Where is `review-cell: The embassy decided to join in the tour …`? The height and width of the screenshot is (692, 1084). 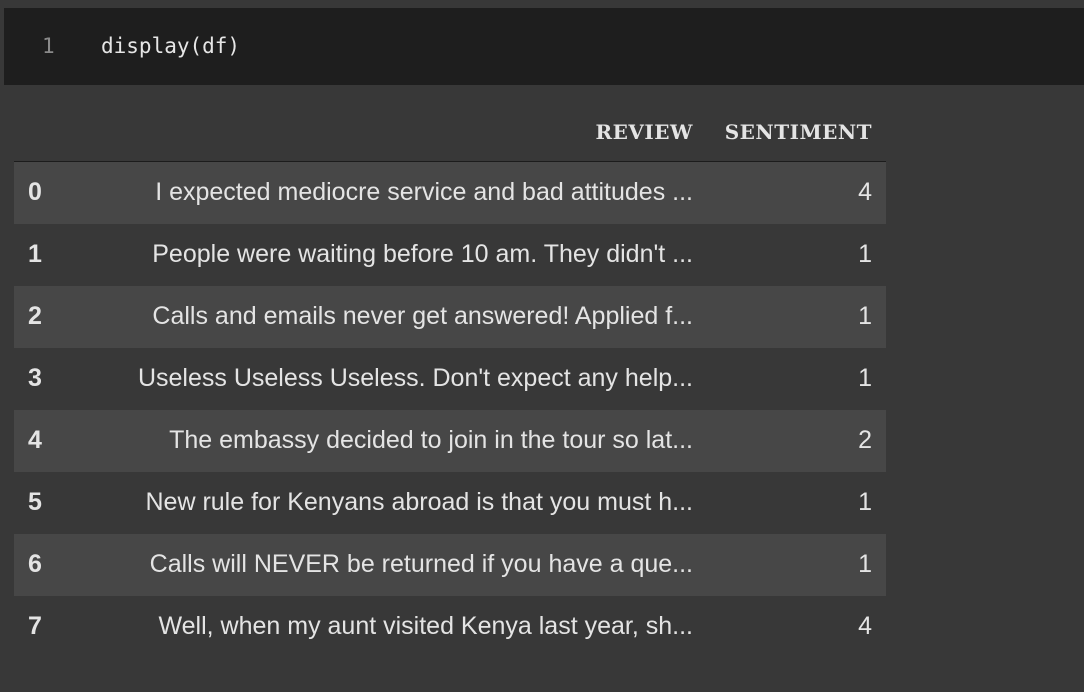
review-cell: The embassy decided to join in the tour … is located at coordinates (431, 440).